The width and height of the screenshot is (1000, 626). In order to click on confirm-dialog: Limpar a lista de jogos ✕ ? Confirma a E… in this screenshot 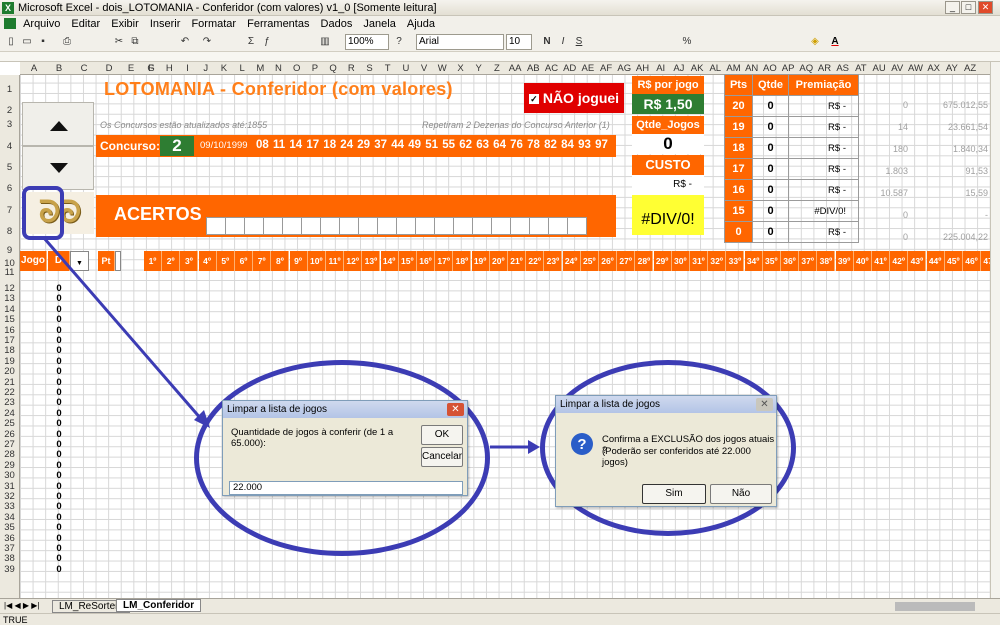, I will do `click(666, 451)`.